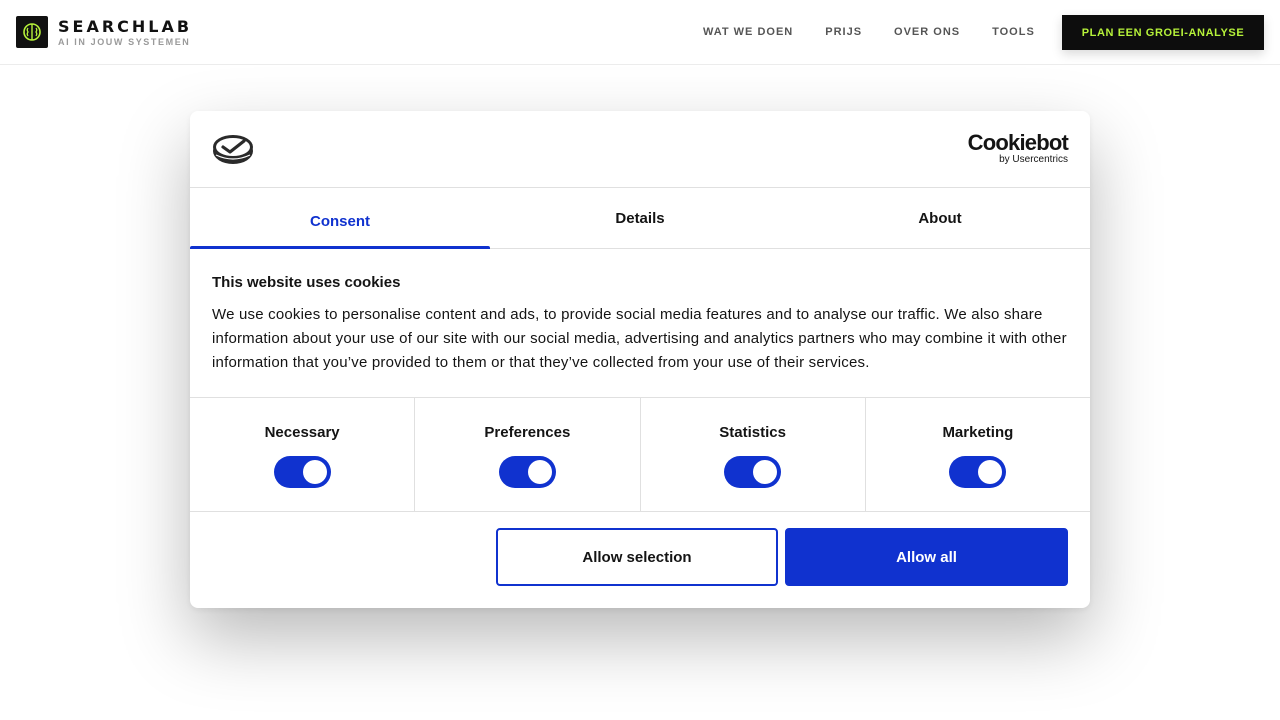  I want to click on category-label: Preferences, so click(527, 432).